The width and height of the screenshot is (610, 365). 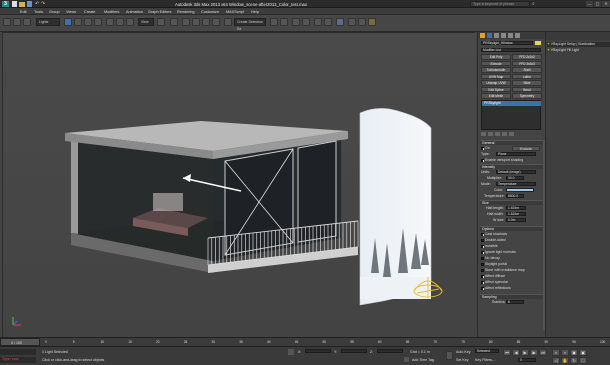 I want to click on menu-edit: Edit, so click(x=23, y=12).